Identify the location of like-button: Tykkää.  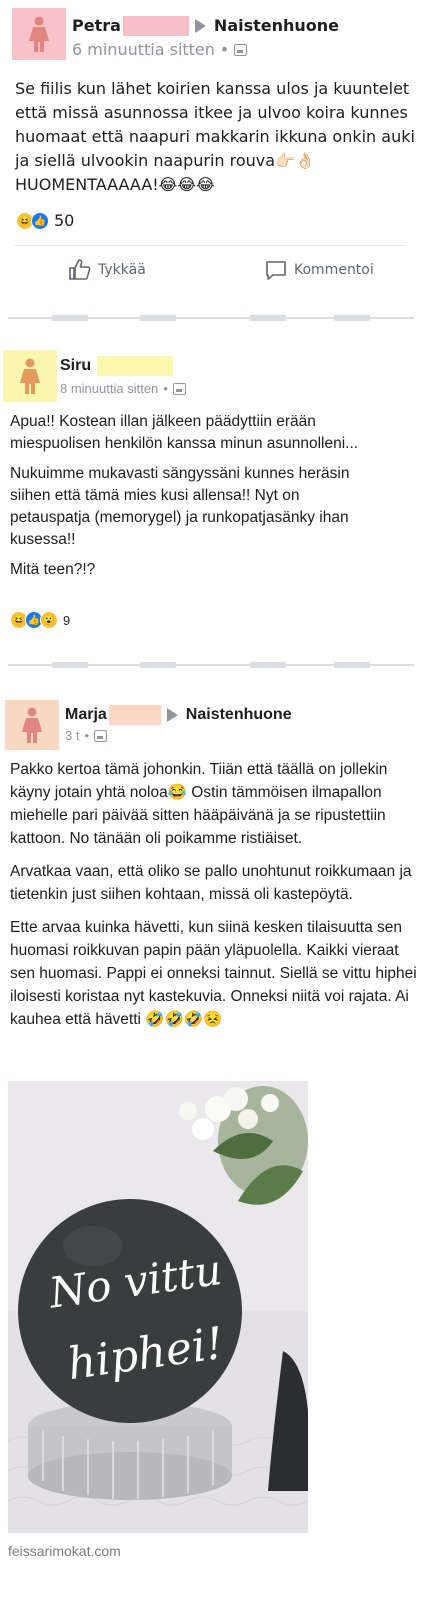
(107, 270).